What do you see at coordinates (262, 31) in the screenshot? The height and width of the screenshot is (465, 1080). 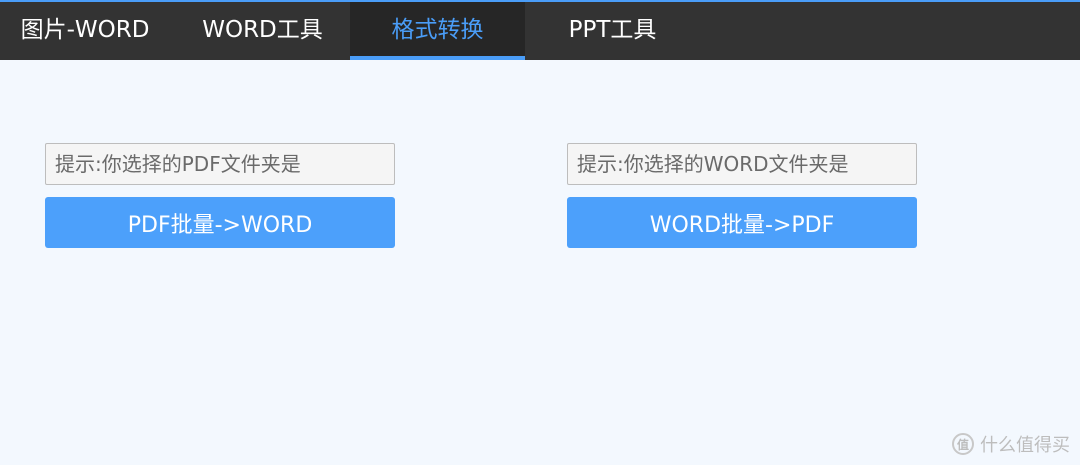 I see `tab-word-tools: WORD工具` at bounding box center [262, 31].